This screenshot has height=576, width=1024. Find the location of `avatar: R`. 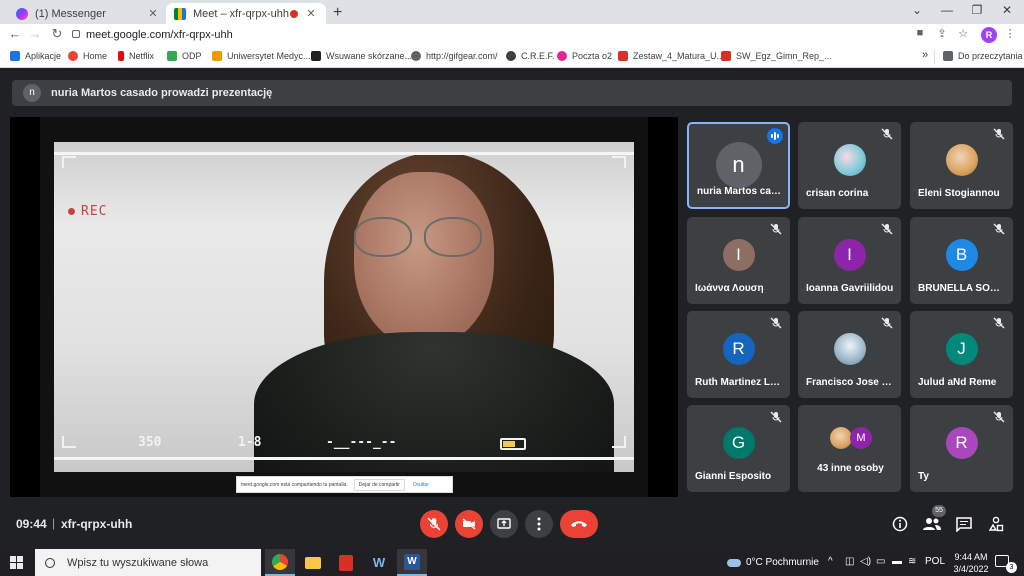

avatar: R is located at coordinates (961, 443).